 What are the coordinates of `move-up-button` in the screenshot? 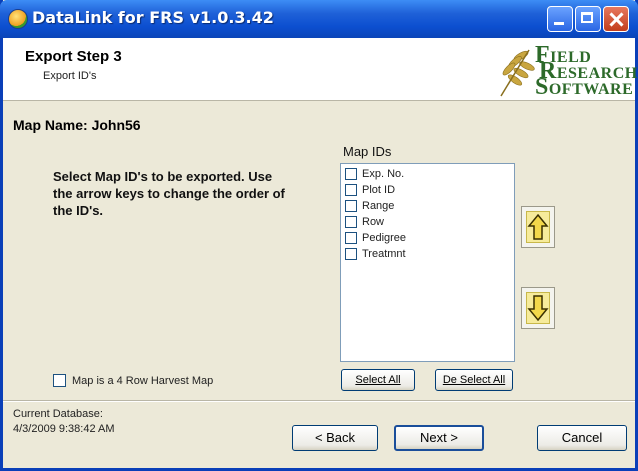 It's located at (538, 227).